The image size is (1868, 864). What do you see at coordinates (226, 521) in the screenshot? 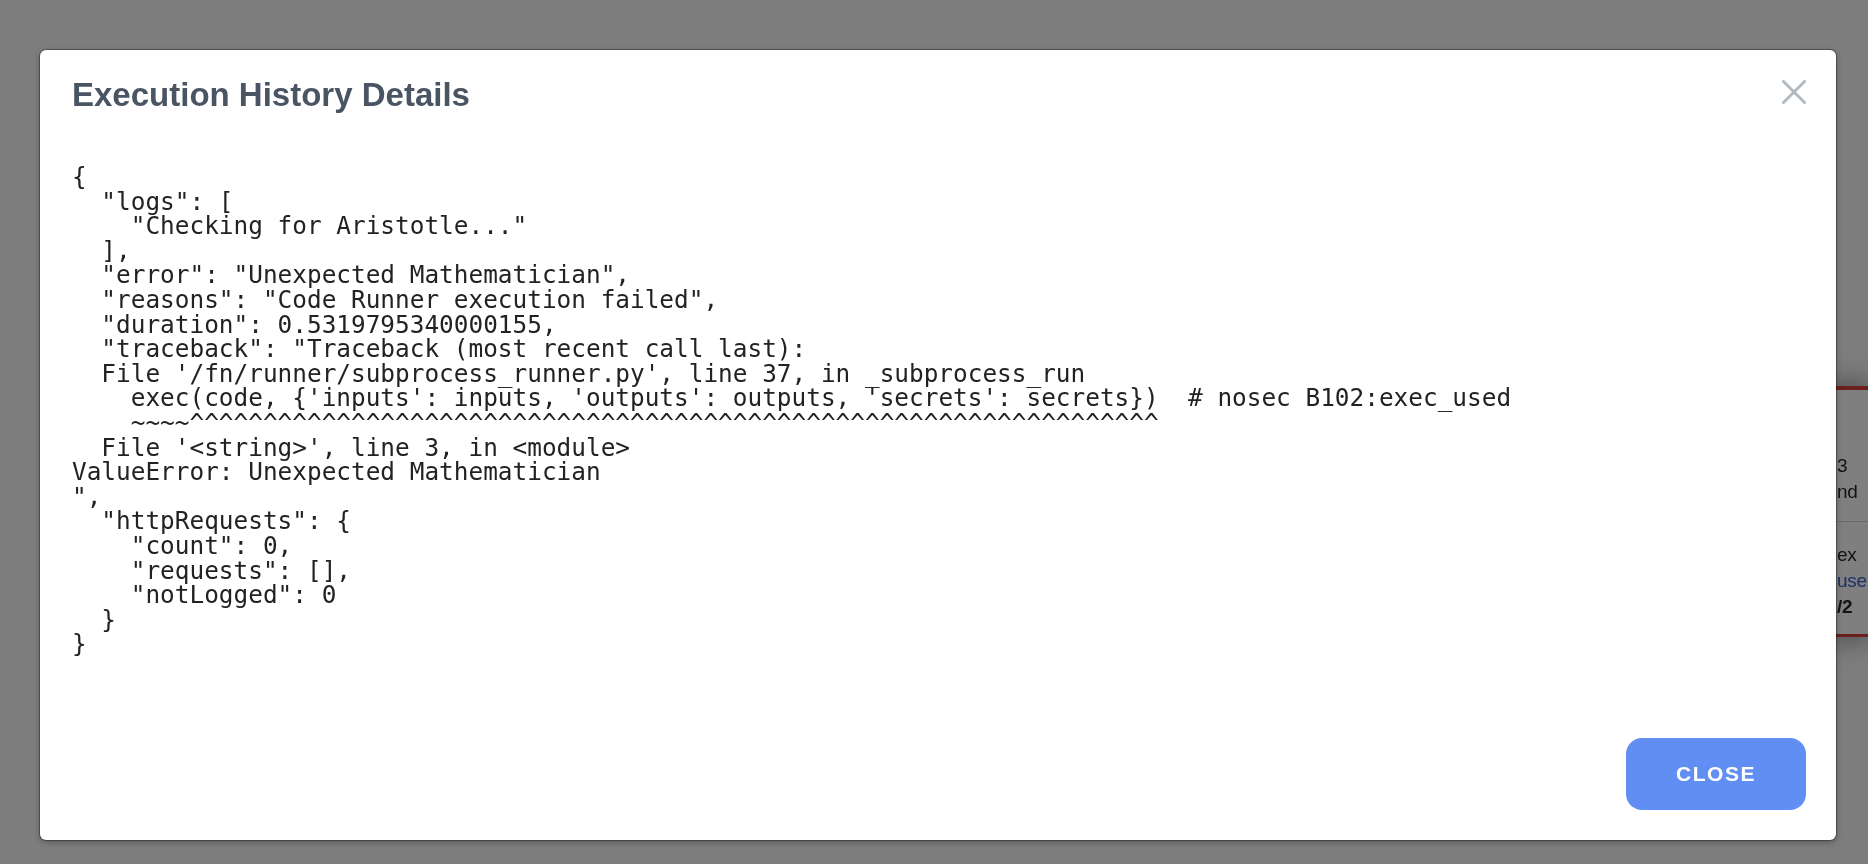
I see `code-line: "httpRequests": {` at bounding box center [226, 521].